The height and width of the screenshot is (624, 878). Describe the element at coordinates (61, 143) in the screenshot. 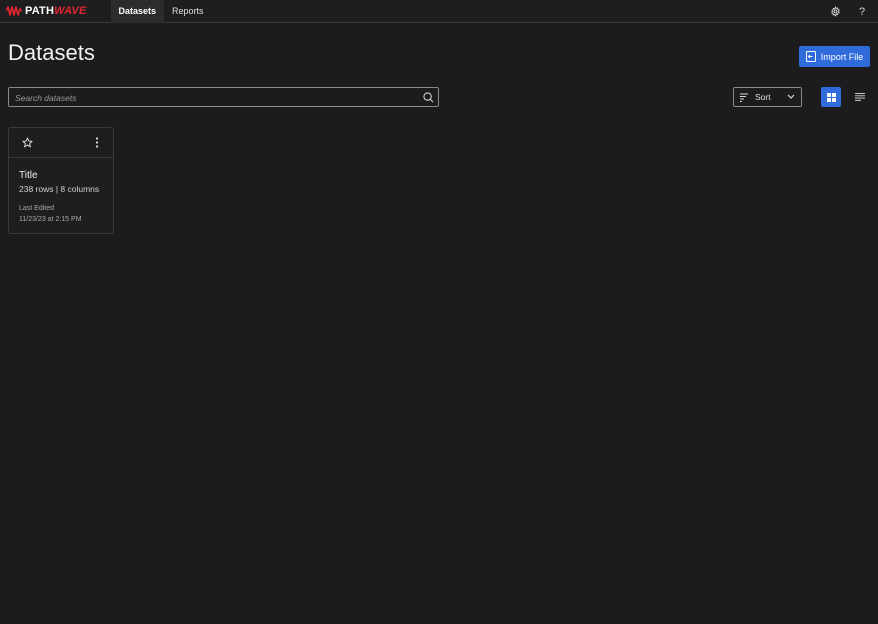

I see `dataset-card-header` at that location.